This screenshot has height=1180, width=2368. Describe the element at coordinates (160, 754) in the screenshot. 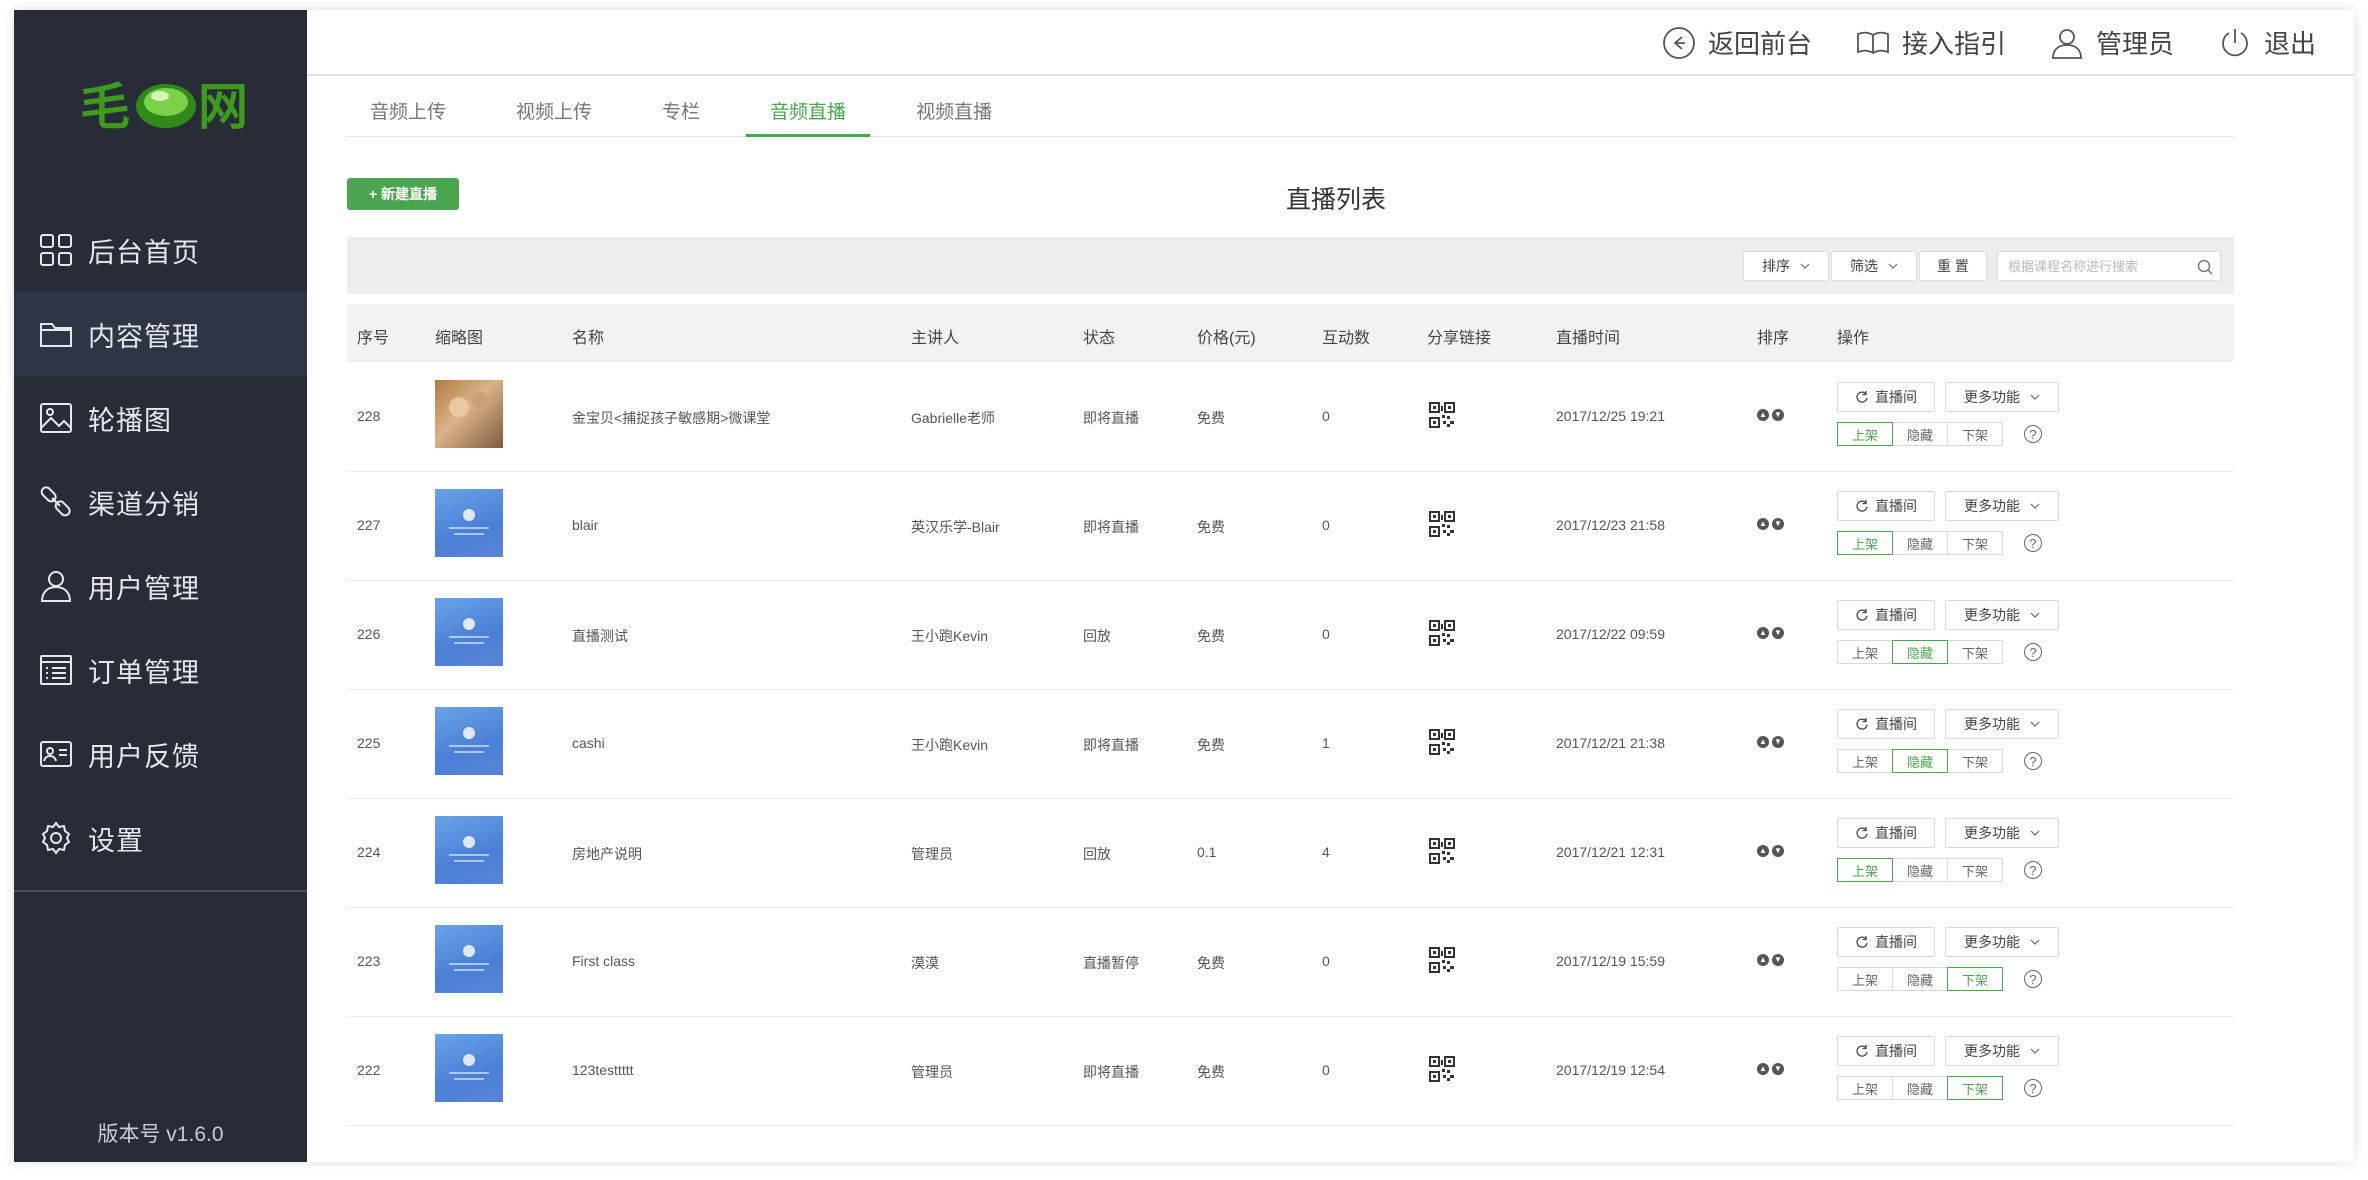

I see `sidebar-item-feedback: 用户反馈` at that location.